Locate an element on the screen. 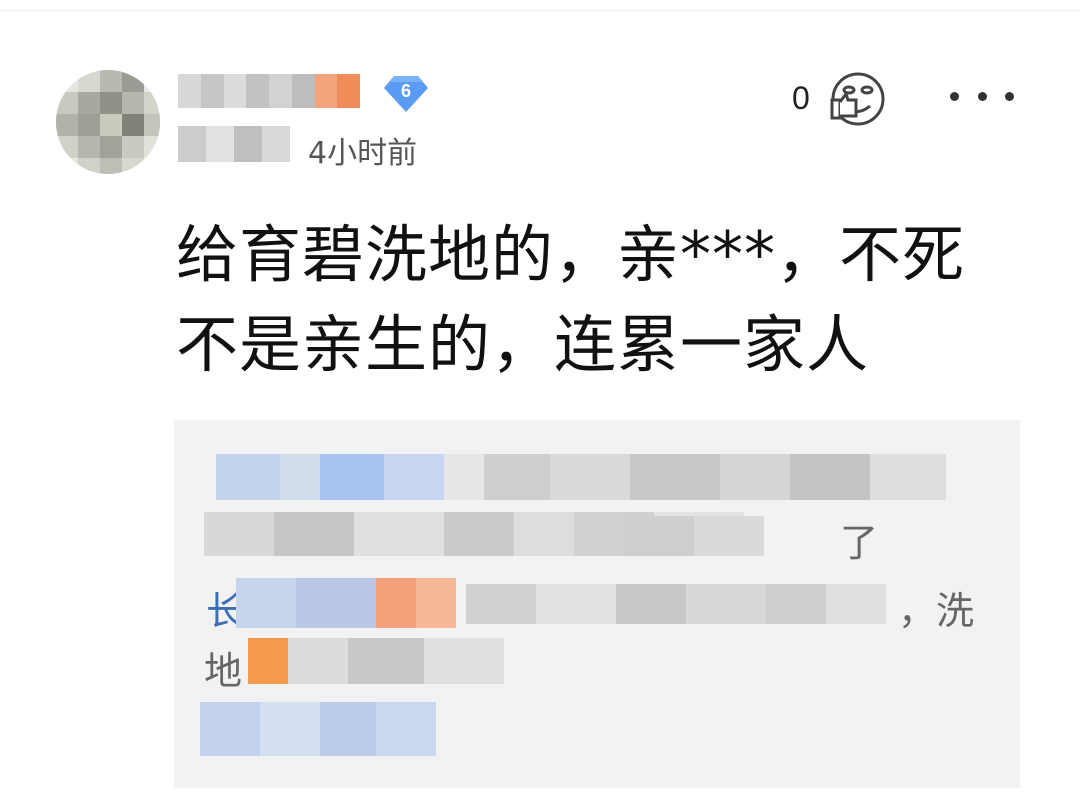 Image resolution: width=1080 pixels, height=796 pixels. level-badge: 6 is located at coordinates (406, 94).